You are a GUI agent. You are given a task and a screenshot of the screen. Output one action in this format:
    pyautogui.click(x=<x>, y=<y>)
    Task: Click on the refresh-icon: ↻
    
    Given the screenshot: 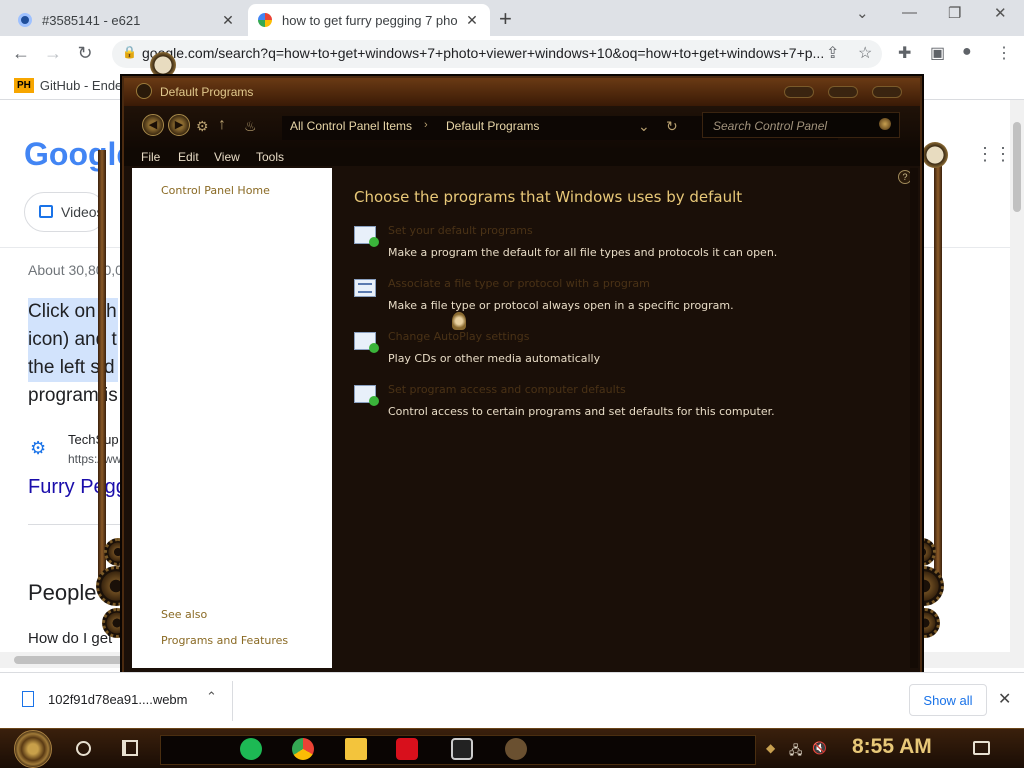 What is the action you would take?
    pyautogui.click(x=672, y=126)
    